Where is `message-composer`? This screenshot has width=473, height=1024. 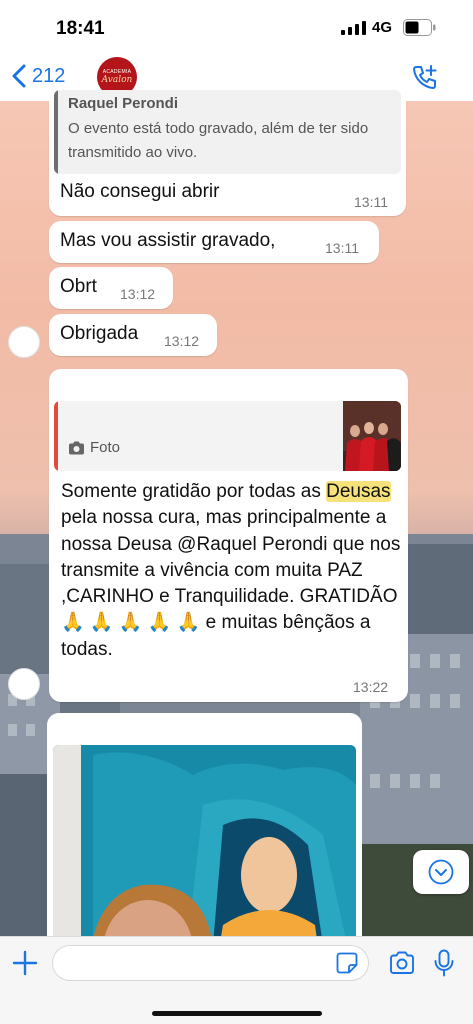
message-composer is located at coordinates (236, 980).